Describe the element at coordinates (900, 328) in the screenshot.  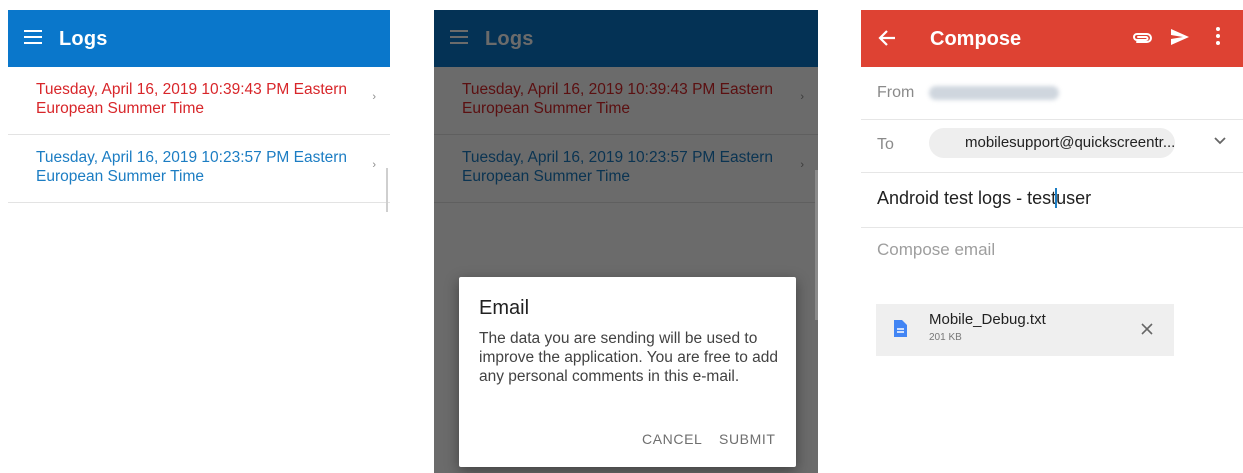
I see `document-icon` at that location.